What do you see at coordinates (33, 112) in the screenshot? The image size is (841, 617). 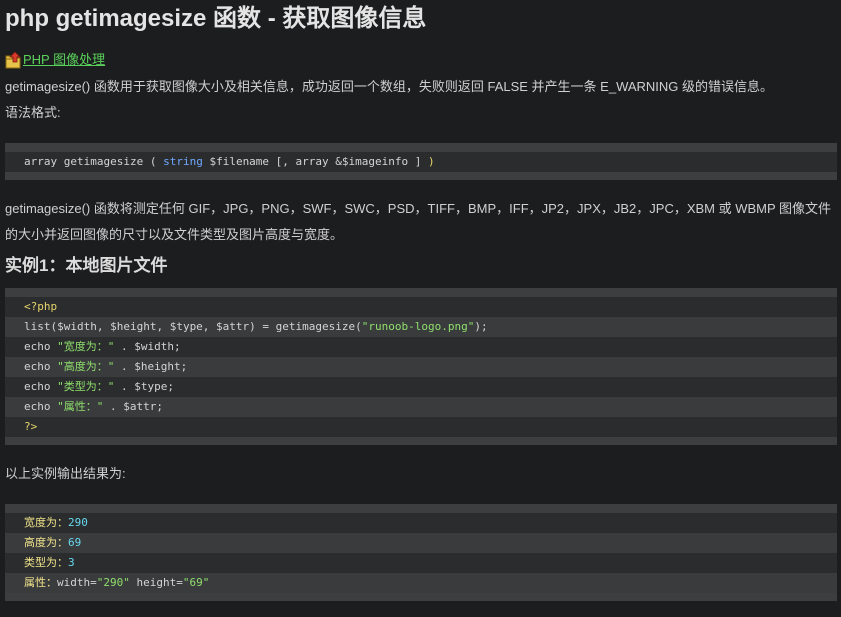 I see `syntax-label: 语法格式:` at bounding box center [33, 112].